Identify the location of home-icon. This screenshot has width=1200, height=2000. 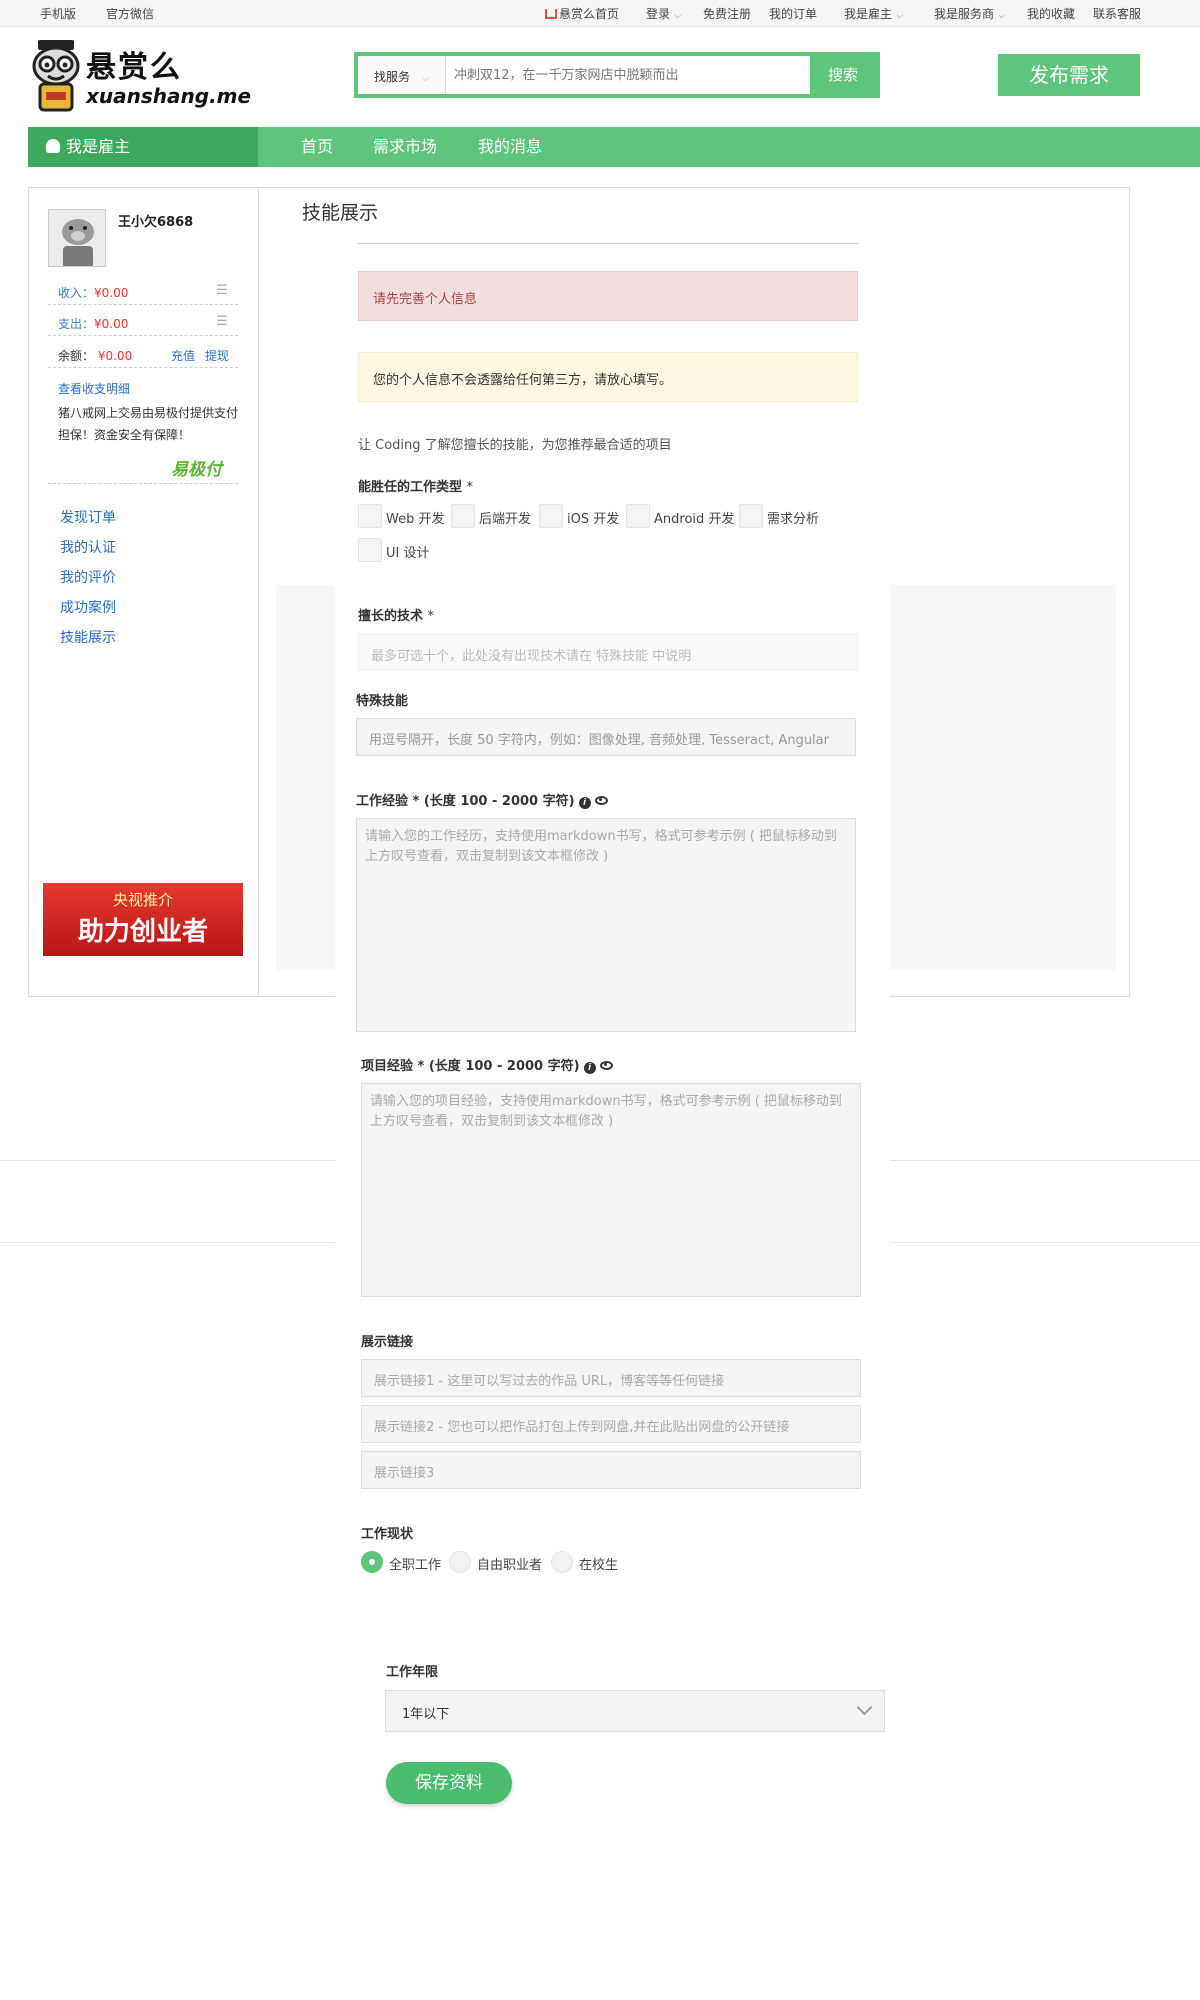
(551, 14).